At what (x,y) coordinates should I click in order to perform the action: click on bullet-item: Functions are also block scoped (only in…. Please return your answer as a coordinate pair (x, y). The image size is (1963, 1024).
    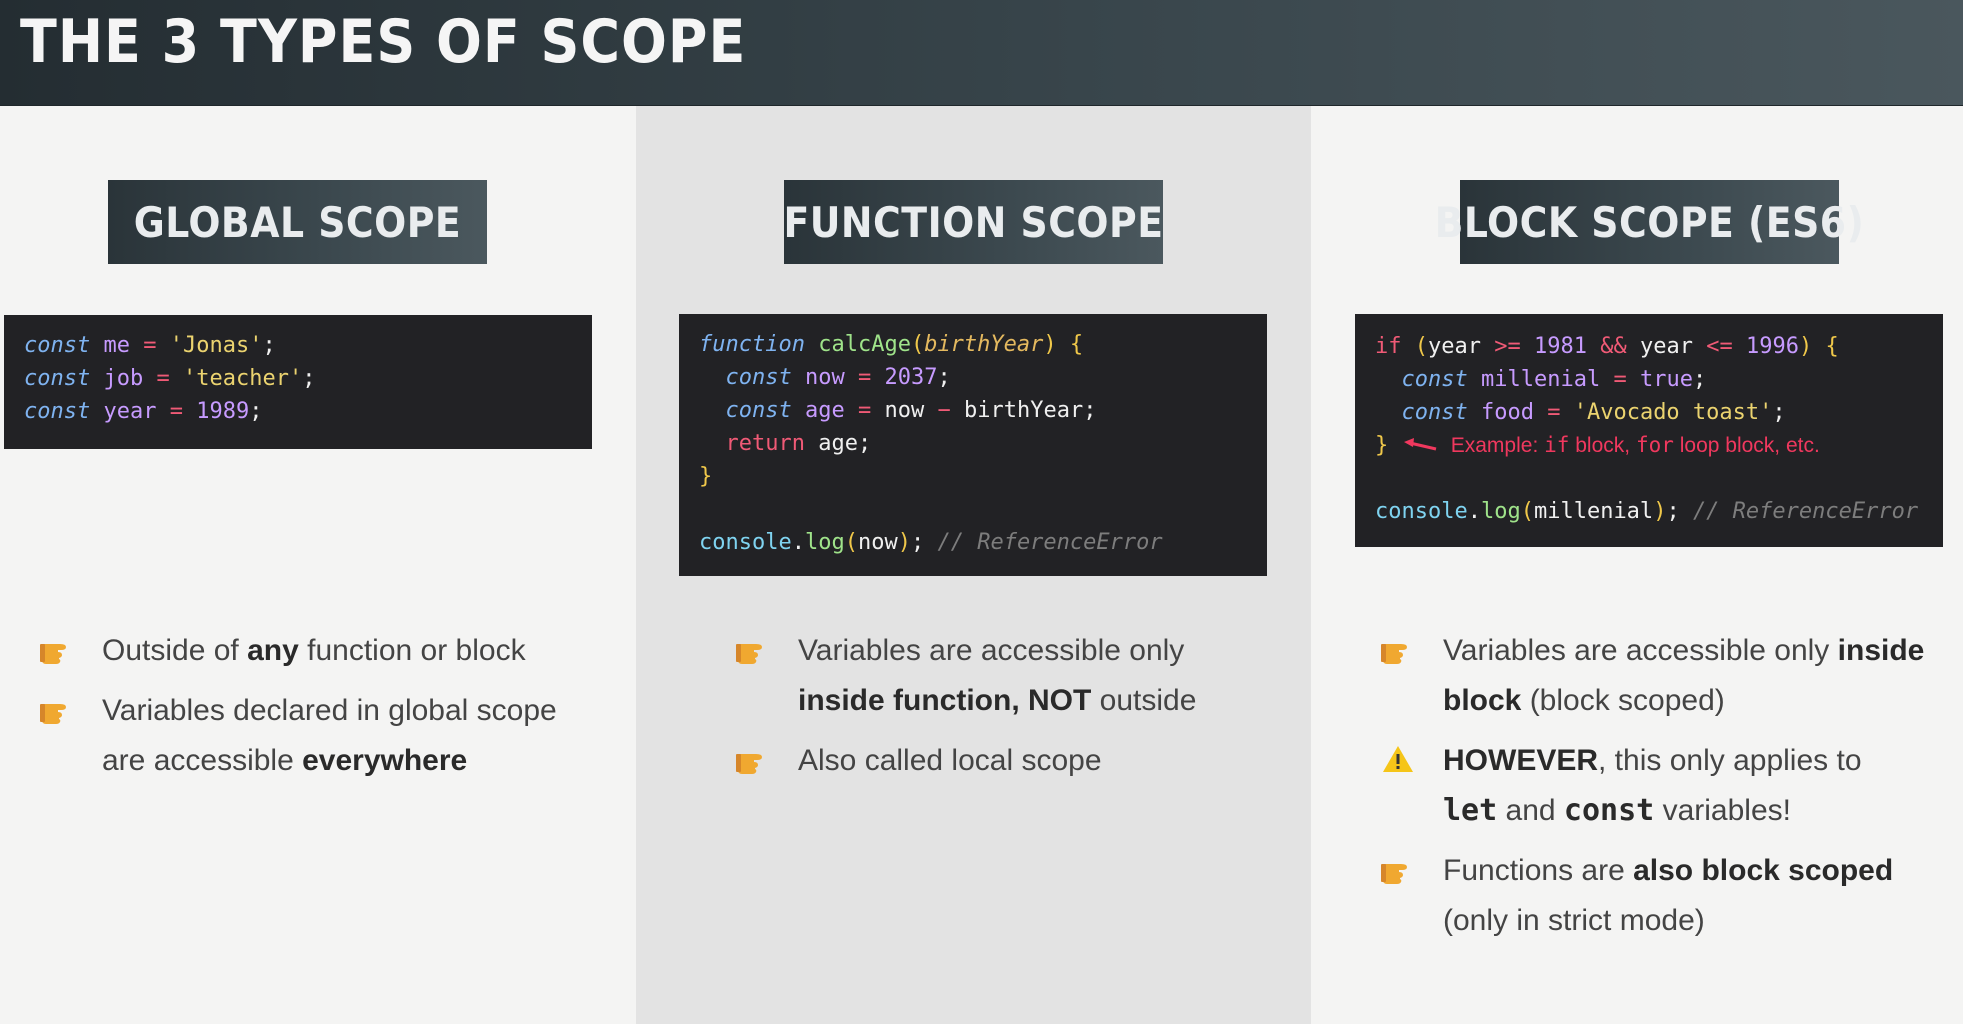
    Looking at the image, I should click on (1661, 896).